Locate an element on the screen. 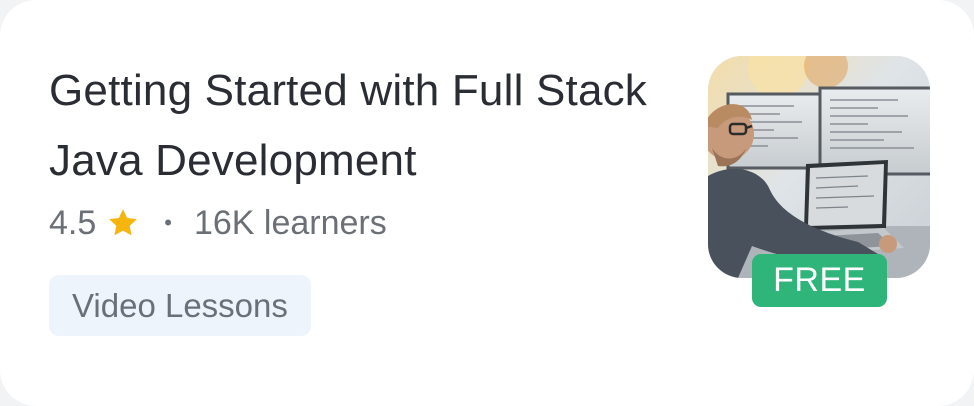 The height and width of the screenshot is (406, 974). content-type-tag: Video Lessons is located at coordinates (180, 305).